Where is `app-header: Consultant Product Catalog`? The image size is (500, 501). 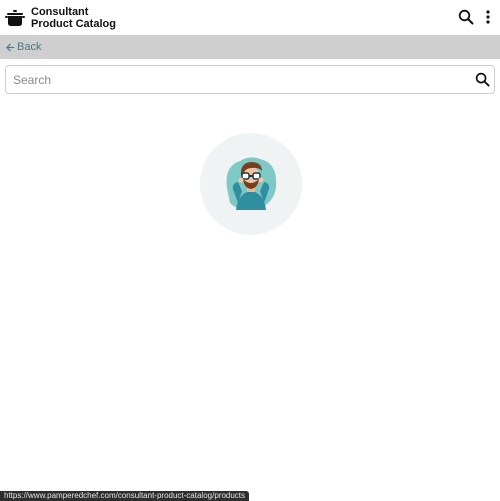
app-header: Consultant Product Catalog is located at coordinates (250, 17).